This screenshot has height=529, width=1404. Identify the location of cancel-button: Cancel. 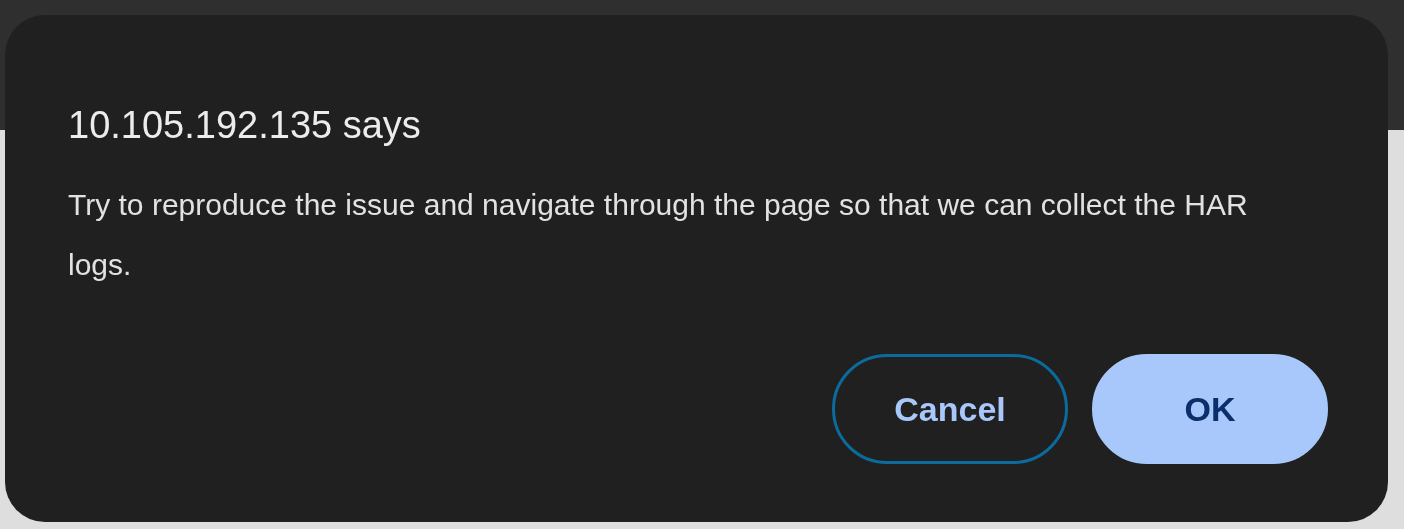
(950, 409).